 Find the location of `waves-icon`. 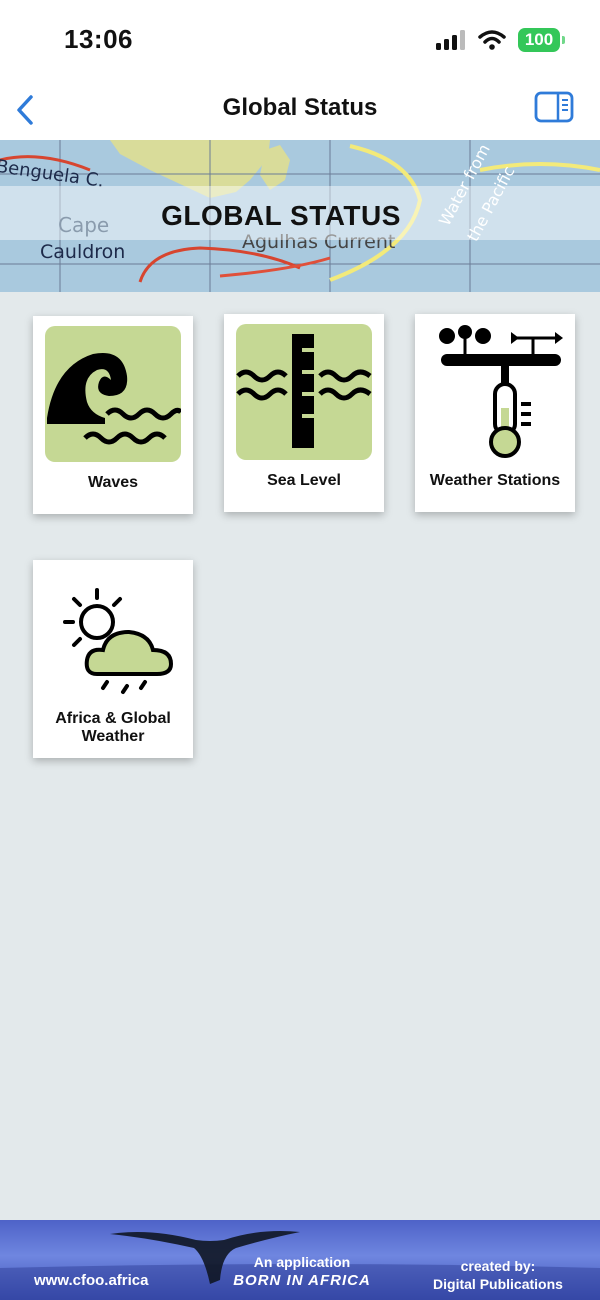

waves-icon is located at coordinates (113, 394).